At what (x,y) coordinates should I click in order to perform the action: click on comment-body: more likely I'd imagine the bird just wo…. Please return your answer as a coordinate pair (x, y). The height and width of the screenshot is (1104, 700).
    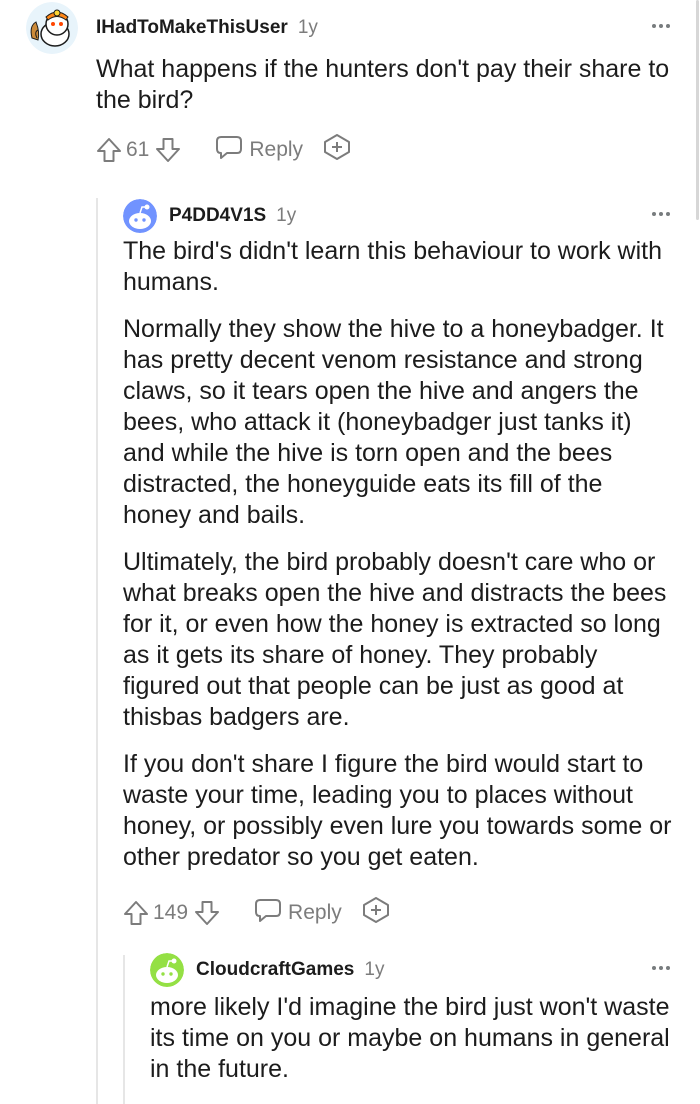
    Looking at the image, I should click on (410, 1038).